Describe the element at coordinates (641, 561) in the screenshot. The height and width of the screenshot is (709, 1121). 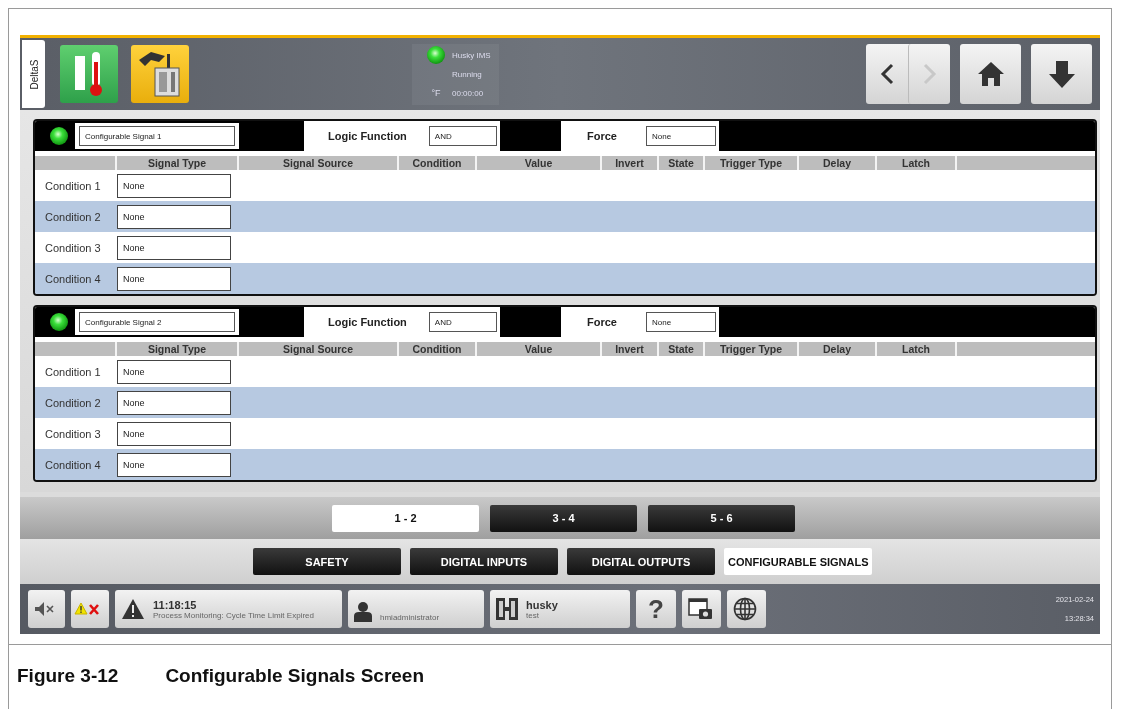
I see `section-tab: DIGITAL OUTPUTS` at that location.